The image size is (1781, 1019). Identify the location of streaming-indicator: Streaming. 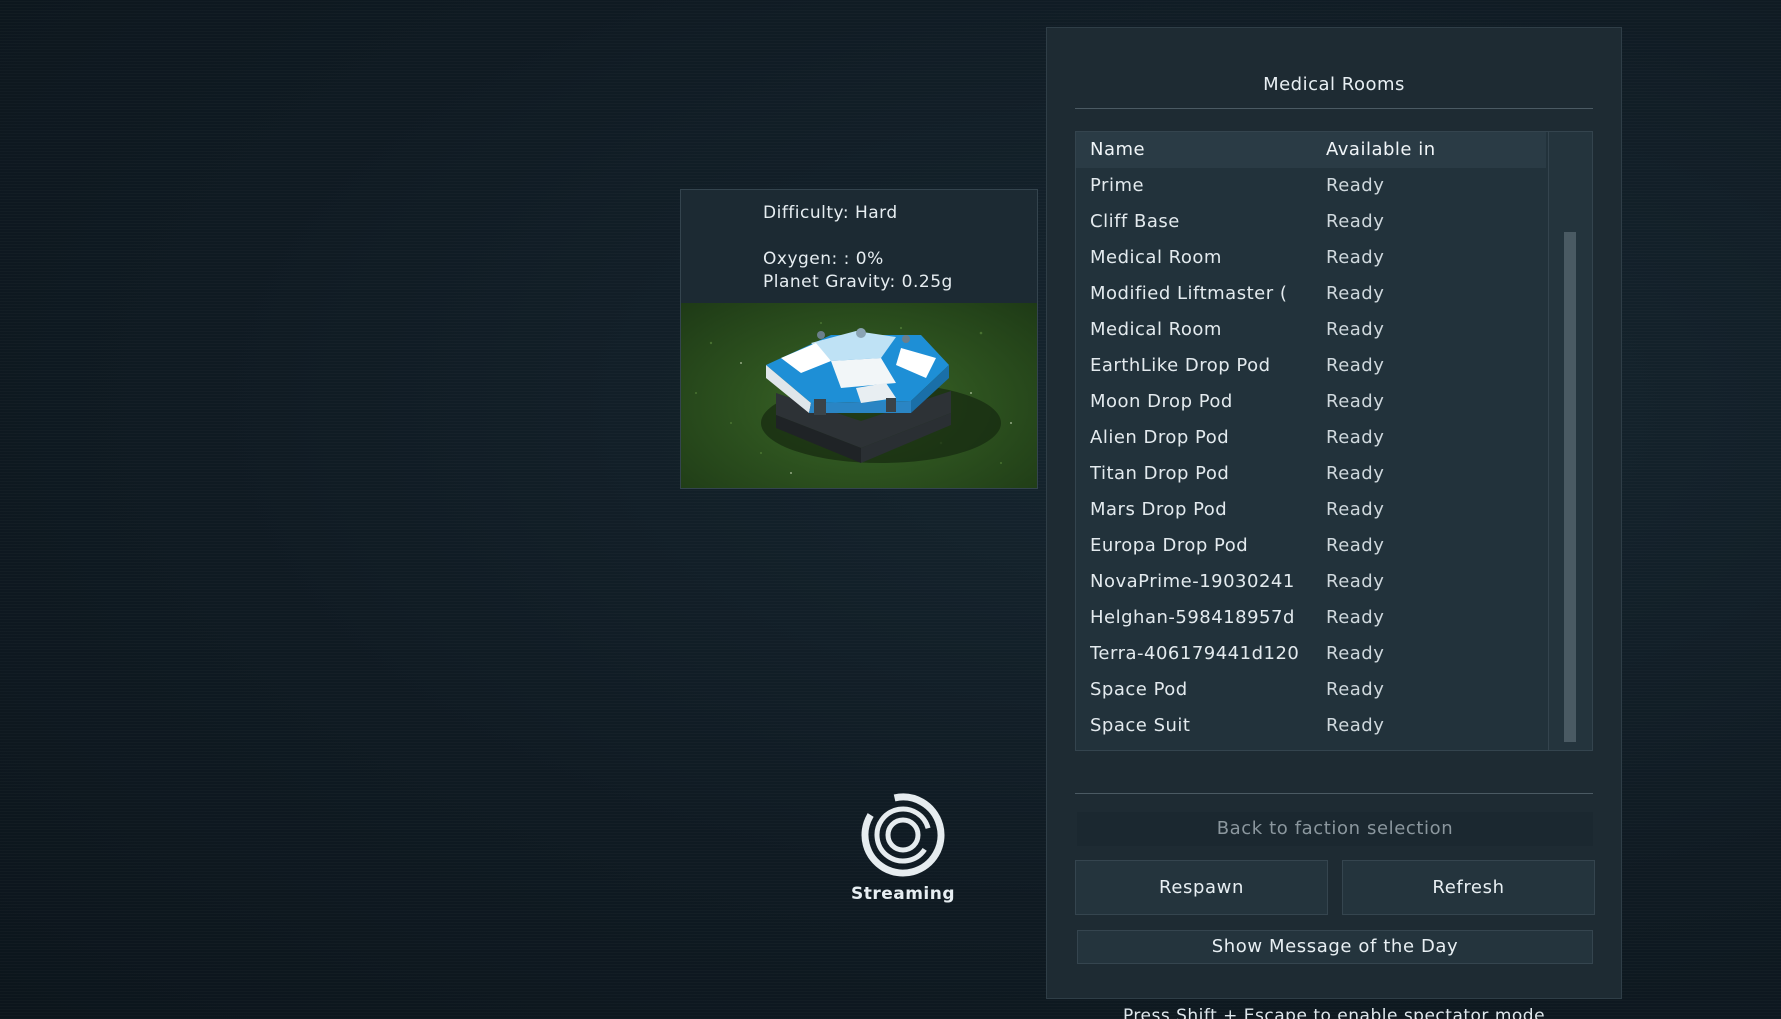
(903, 848).